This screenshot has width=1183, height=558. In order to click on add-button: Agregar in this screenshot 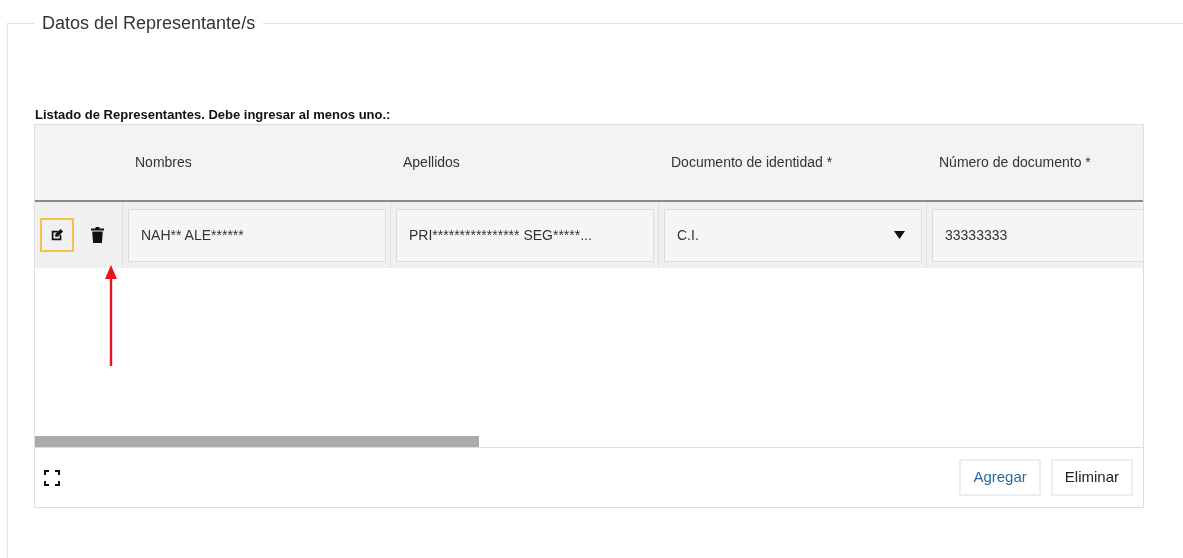, I will do `click(1000, 477)`.